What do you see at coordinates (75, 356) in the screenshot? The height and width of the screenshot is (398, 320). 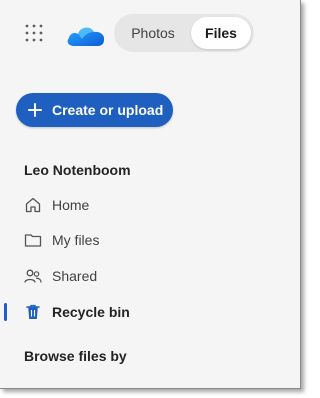 I see `browse-files-heading: Browse files by` at bounding box center [75, 356].